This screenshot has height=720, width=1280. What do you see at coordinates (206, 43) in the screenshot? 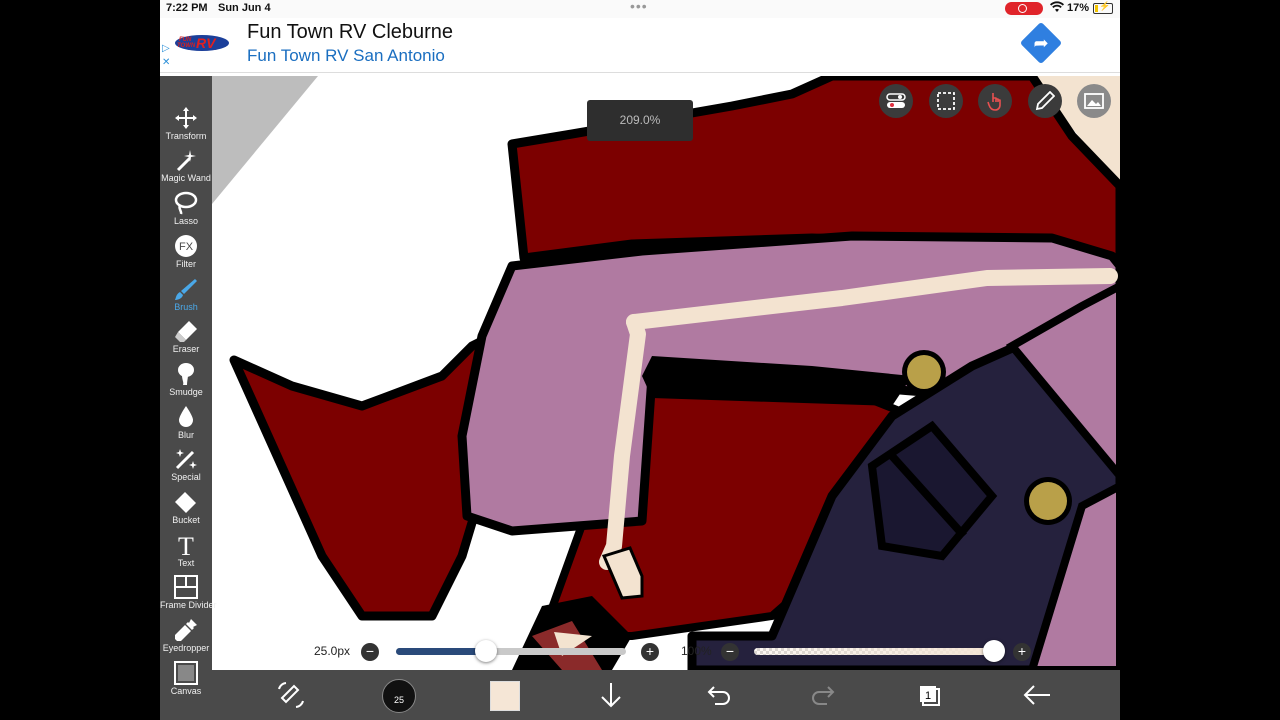
I see `svg-text: RV` at bounding box center [206, 43].